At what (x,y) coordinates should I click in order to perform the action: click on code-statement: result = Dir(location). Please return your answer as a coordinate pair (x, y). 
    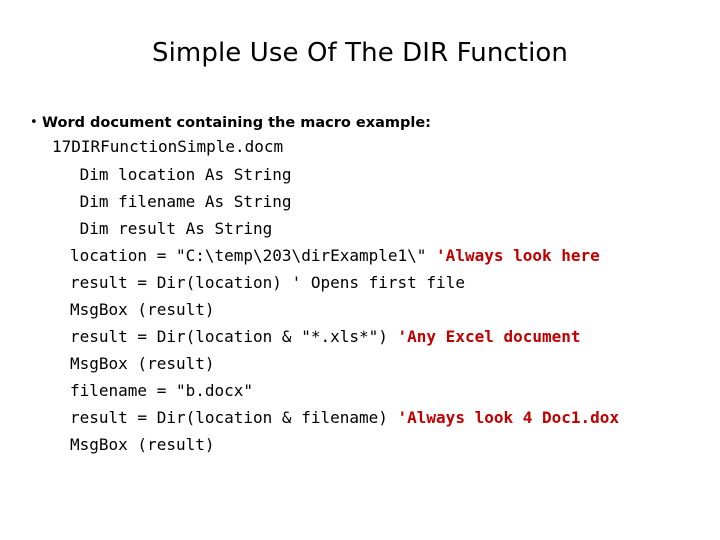
    Looking at the image, I should click on (181, 282).